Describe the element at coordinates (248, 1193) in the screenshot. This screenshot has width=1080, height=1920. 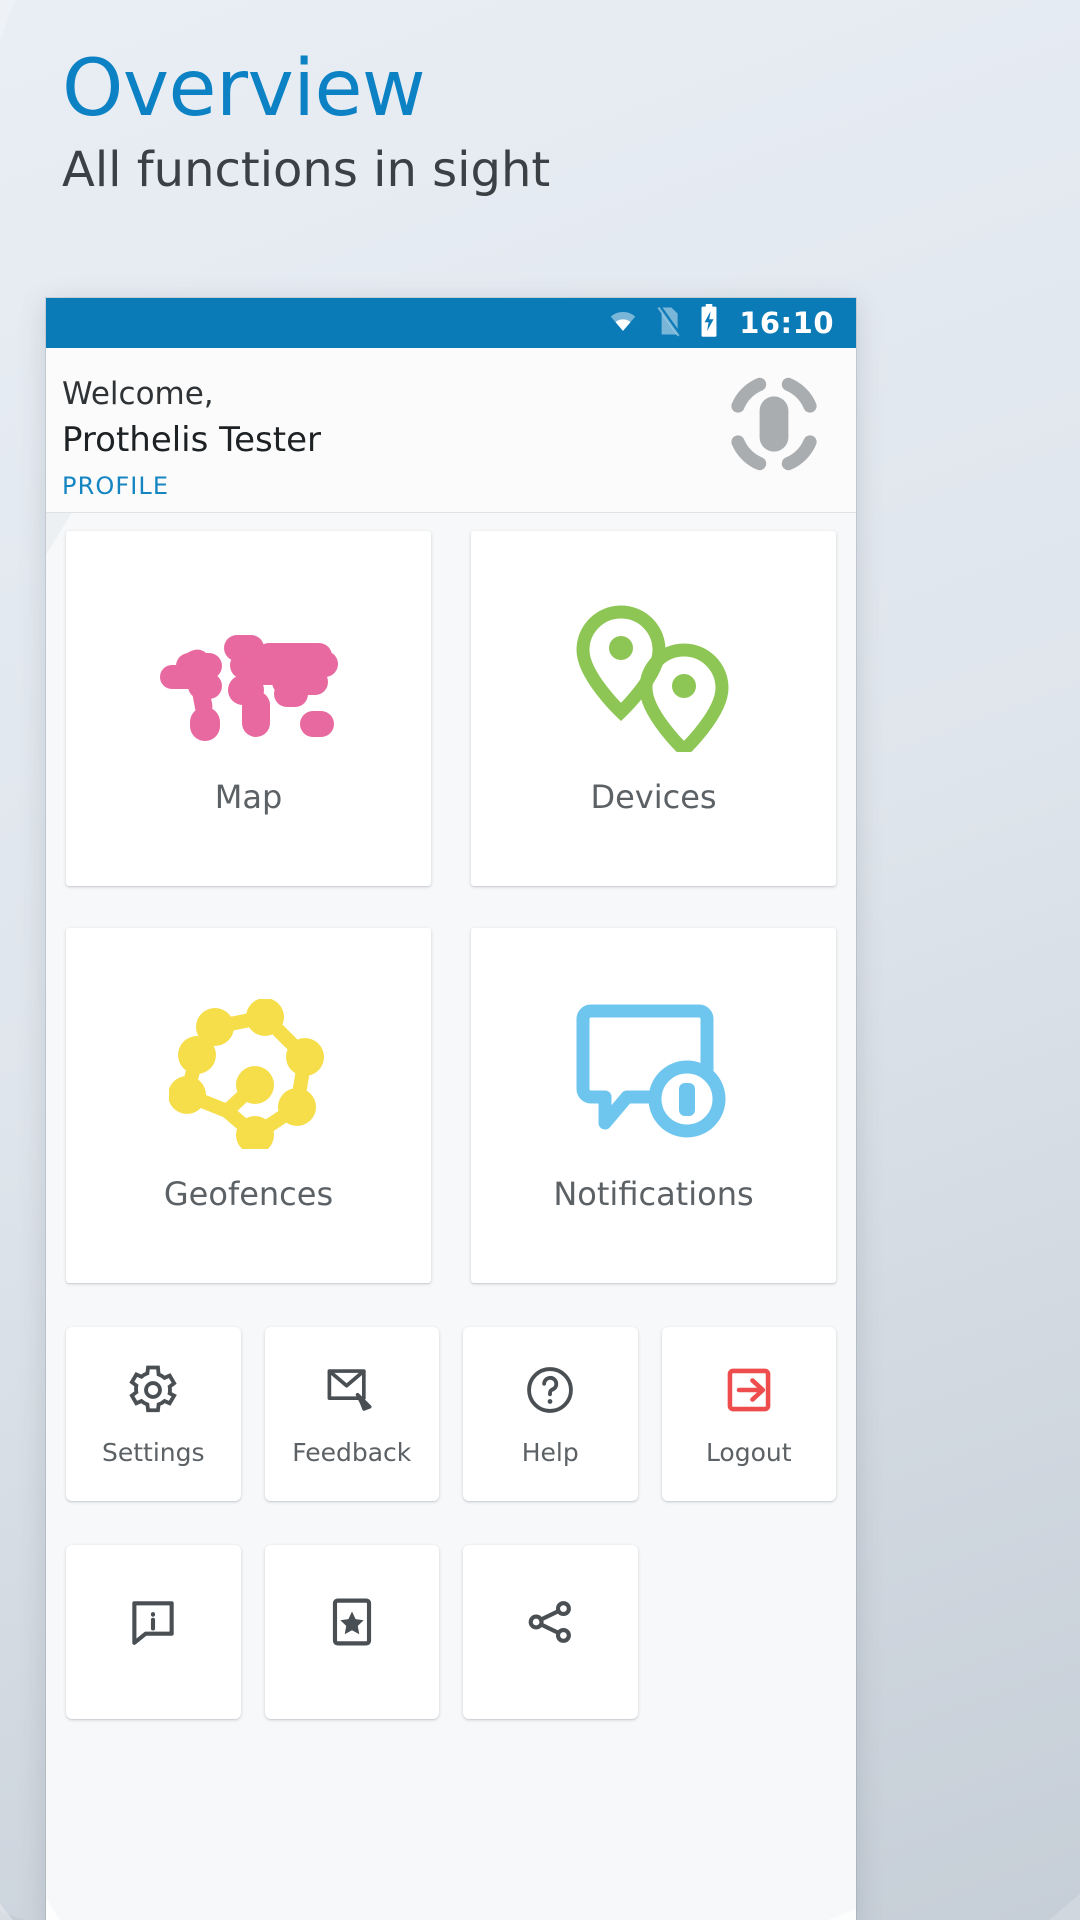
I see `tile-label: Geofences` at that location.